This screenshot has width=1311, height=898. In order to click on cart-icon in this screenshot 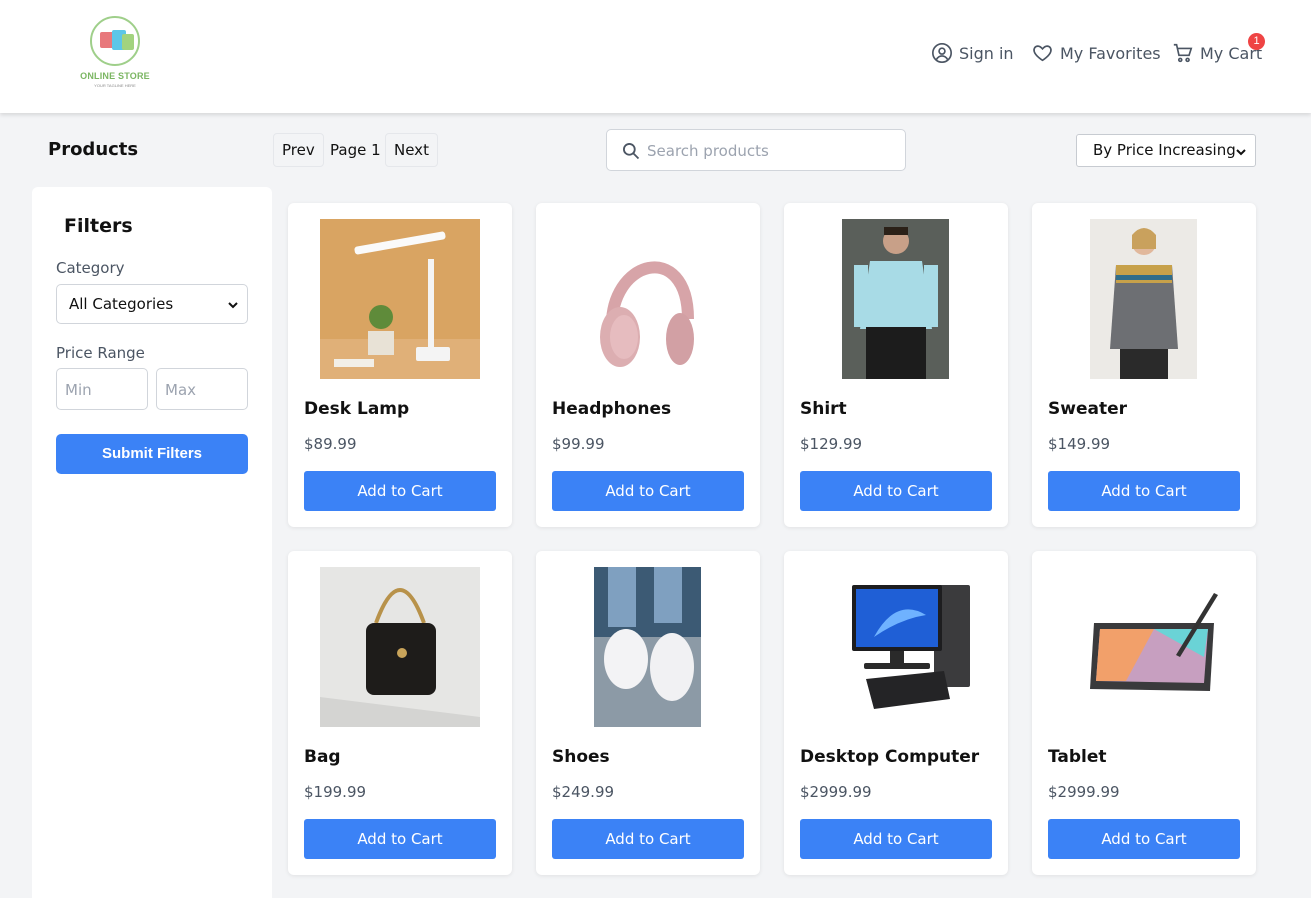, I will do `click(1183, 53)`.